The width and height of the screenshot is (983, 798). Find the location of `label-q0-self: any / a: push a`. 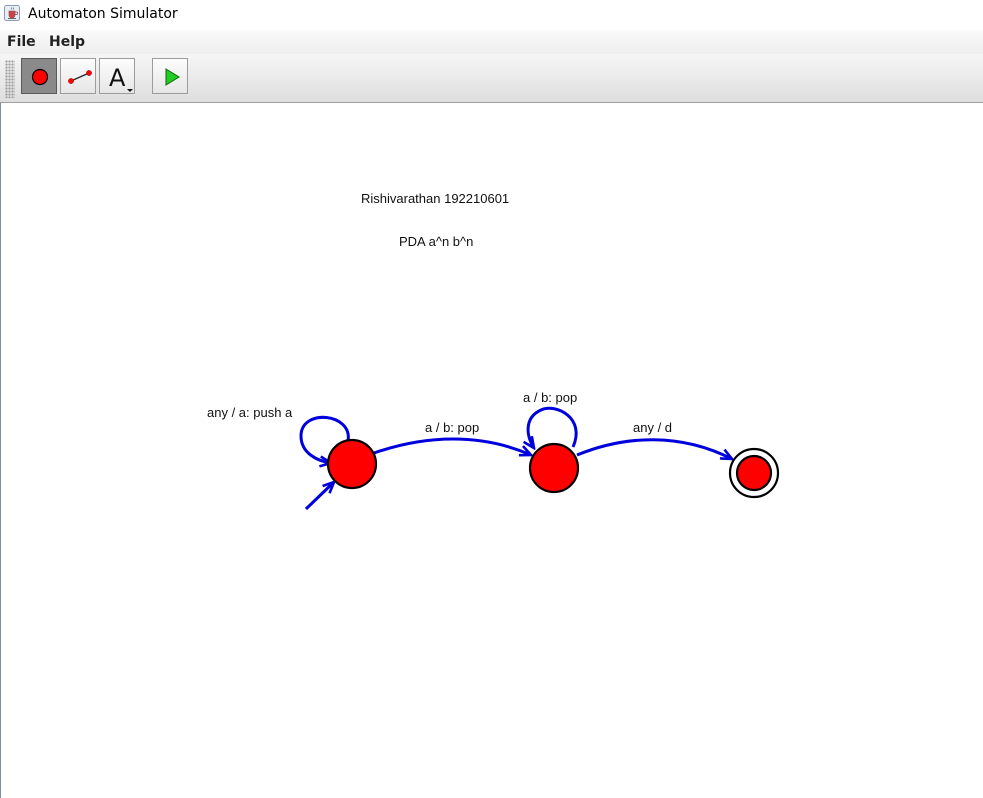

label-q0-self: any / a: push a is located at coordinates (249, 412).